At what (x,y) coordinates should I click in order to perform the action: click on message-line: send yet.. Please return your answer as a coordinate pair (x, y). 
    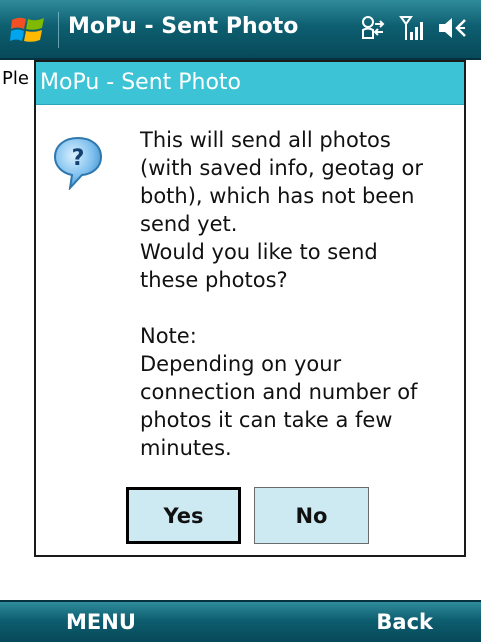
    Looking at the image, I should click on (189, 224).